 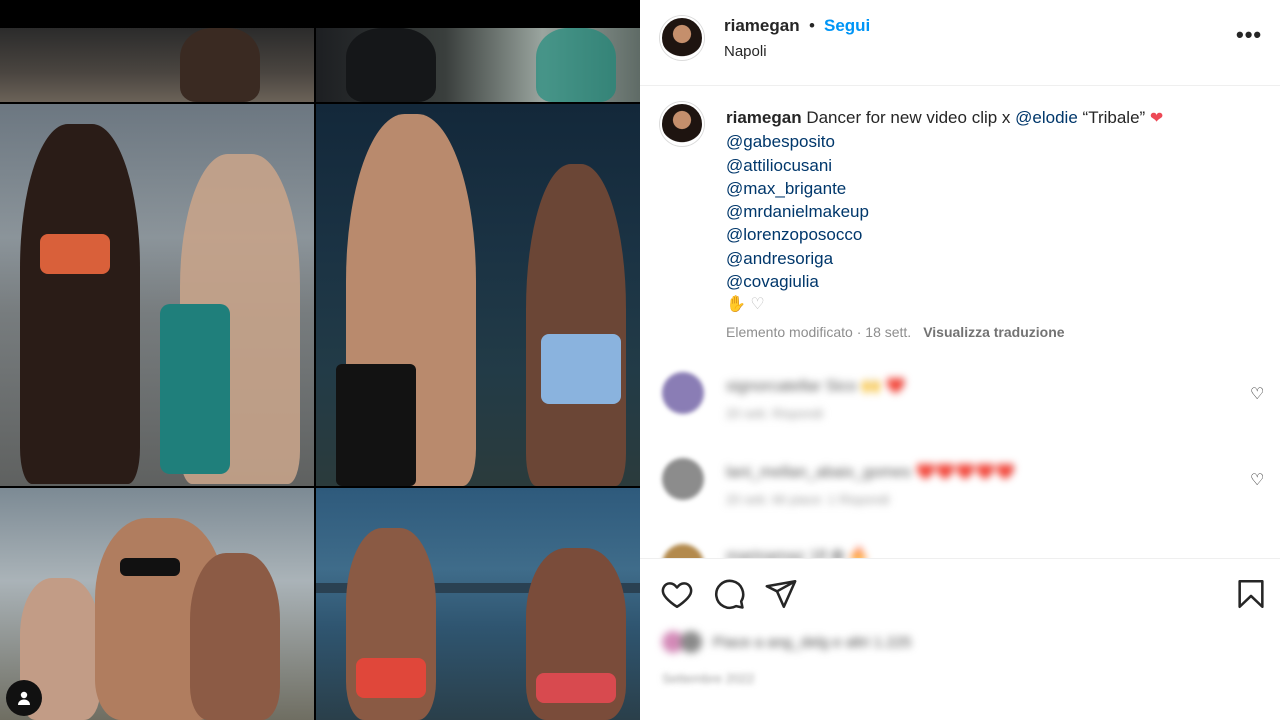 What do you see at coordinates (871, 472) in the screenshot?
I see `comment-text: lani_mellan_abaix_gomes ❤️❤️❤️❤️❤️` at bounding box center [871, 472].